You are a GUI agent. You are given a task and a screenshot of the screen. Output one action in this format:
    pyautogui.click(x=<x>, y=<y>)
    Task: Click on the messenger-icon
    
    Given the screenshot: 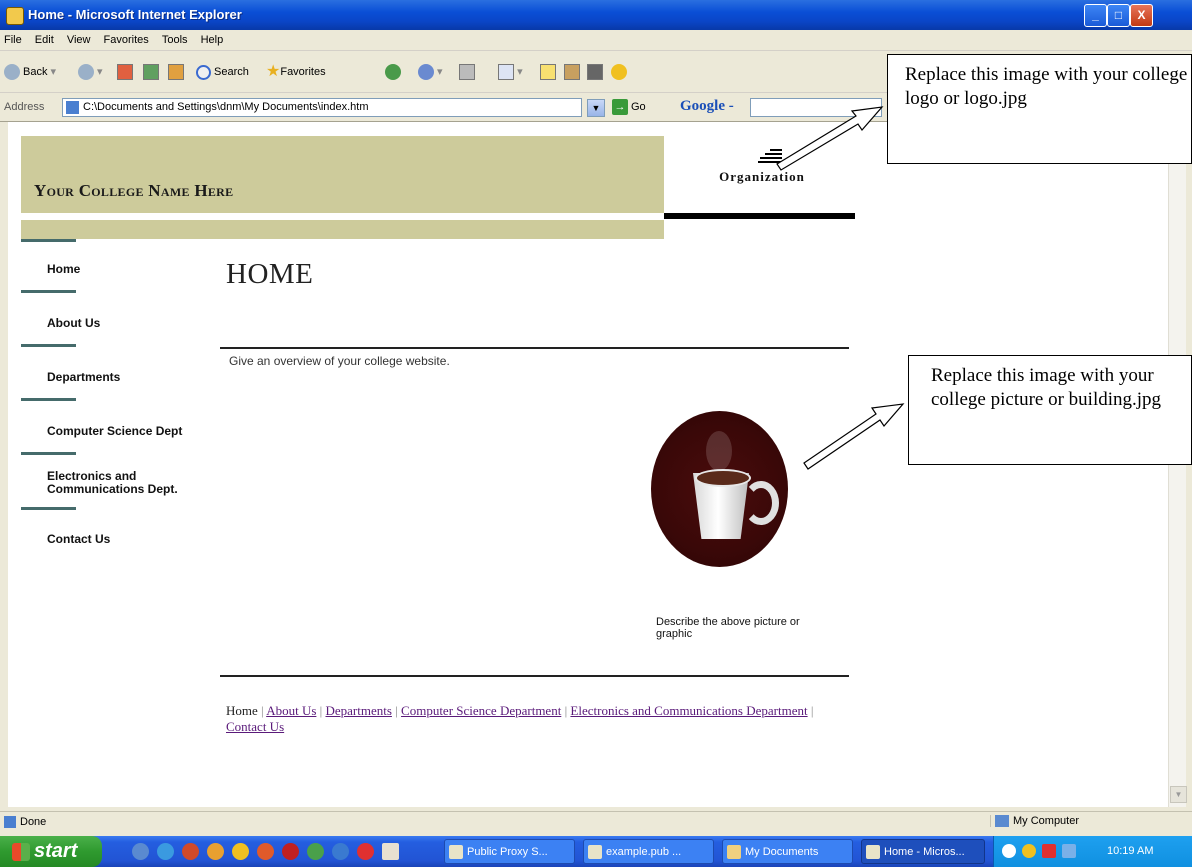 What is the action you would take?
    pyautogui.click(x=595, y=72)
    